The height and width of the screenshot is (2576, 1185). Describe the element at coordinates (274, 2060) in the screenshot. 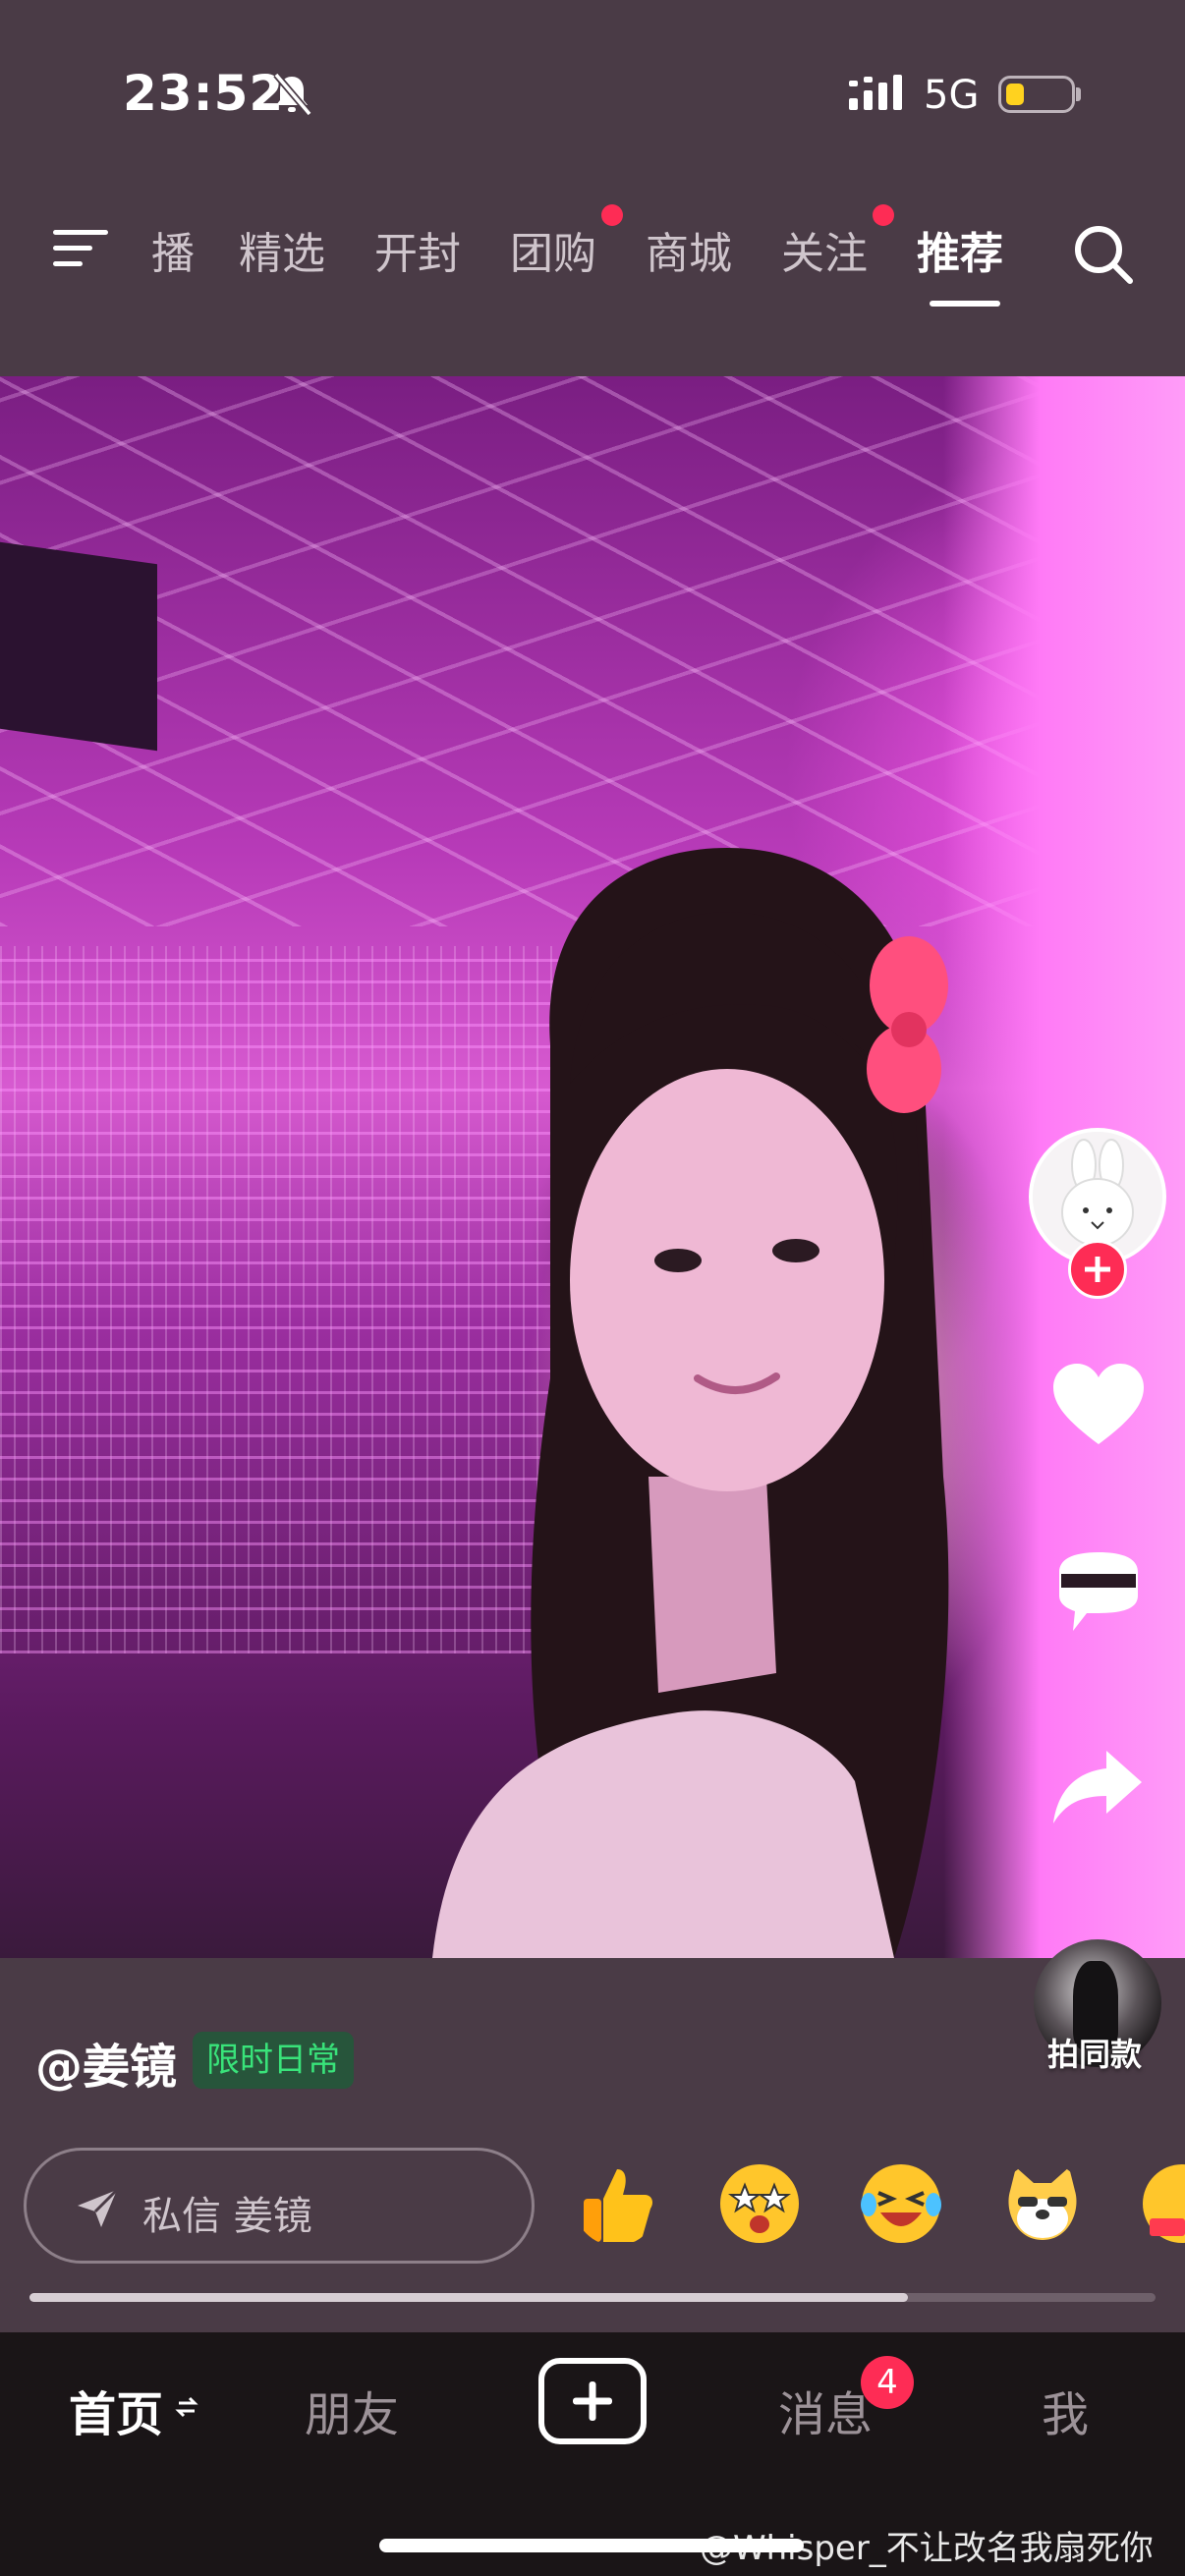

I see `video-tag: 限时日常` at that location.